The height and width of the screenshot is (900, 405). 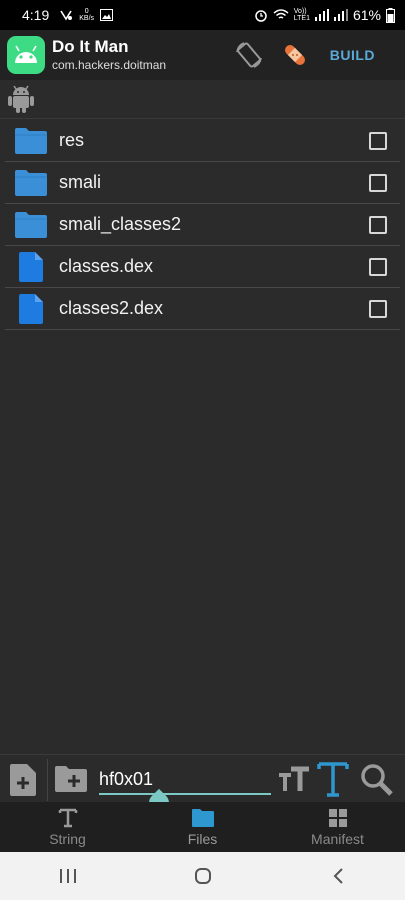 I want to click on build-button: BUILD, so click(x=352, y=55).